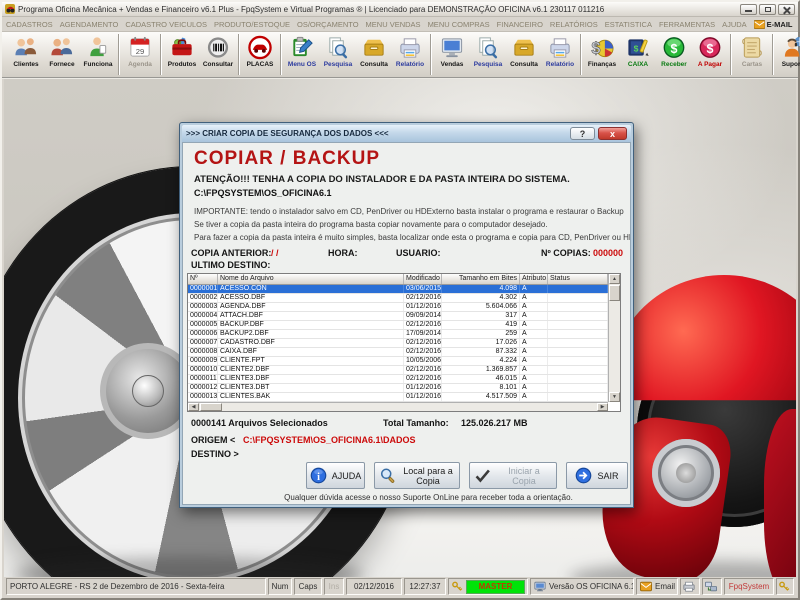 The height and width of the screenshot is (600, 800). Describe the element at coordinates (767, 9) in the screenshot. I see `restore-button` at that location.